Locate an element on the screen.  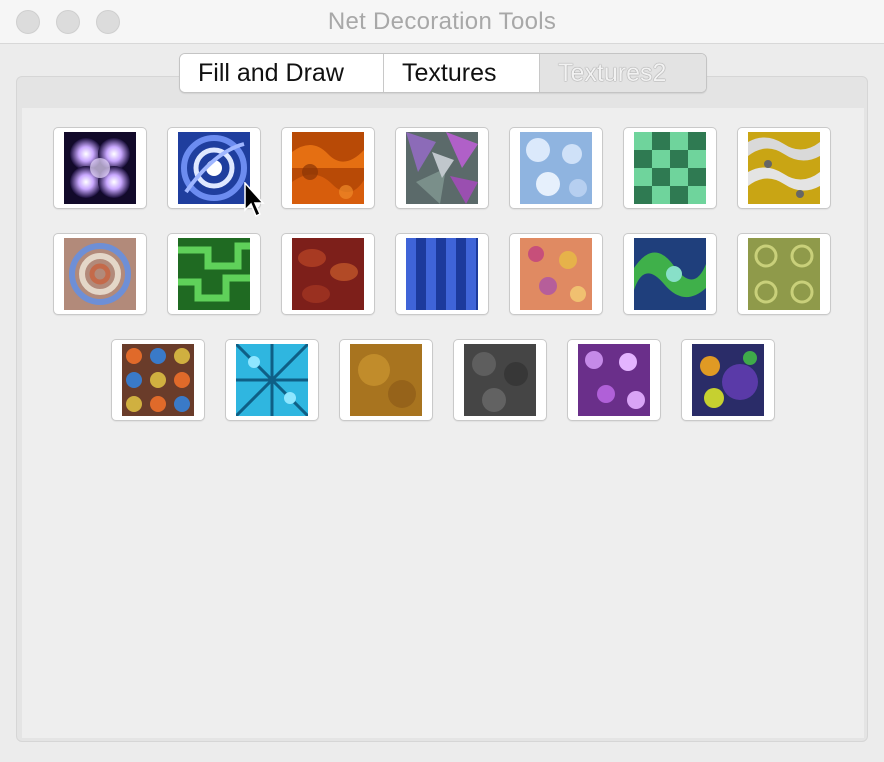
golden-stucco-texture is located at coordinates (386, 380).